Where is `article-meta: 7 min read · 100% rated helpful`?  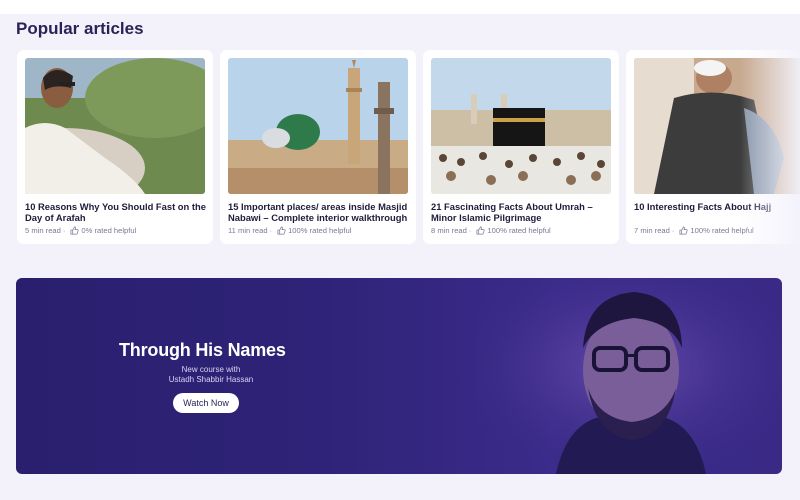
article-meta: 7 min read · 100% rated helpful is located at coordinates (717, 230).